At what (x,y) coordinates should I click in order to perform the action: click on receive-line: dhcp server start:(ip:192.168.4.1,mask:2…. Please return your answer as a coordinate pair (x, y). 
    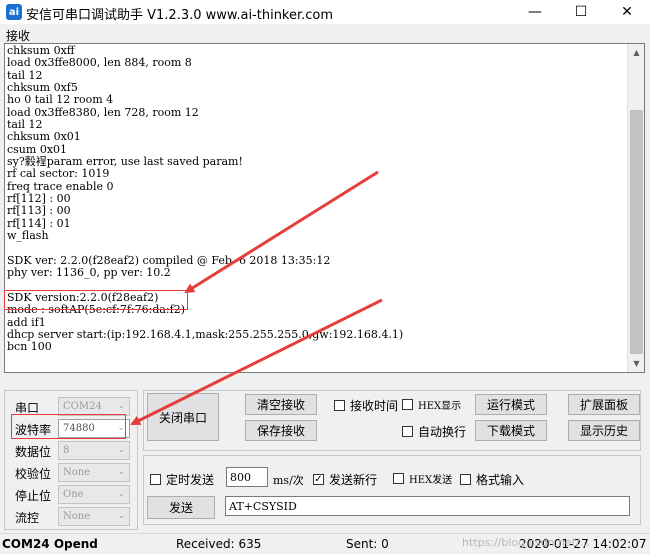
    Looking at the image, I should click on (205, 334).